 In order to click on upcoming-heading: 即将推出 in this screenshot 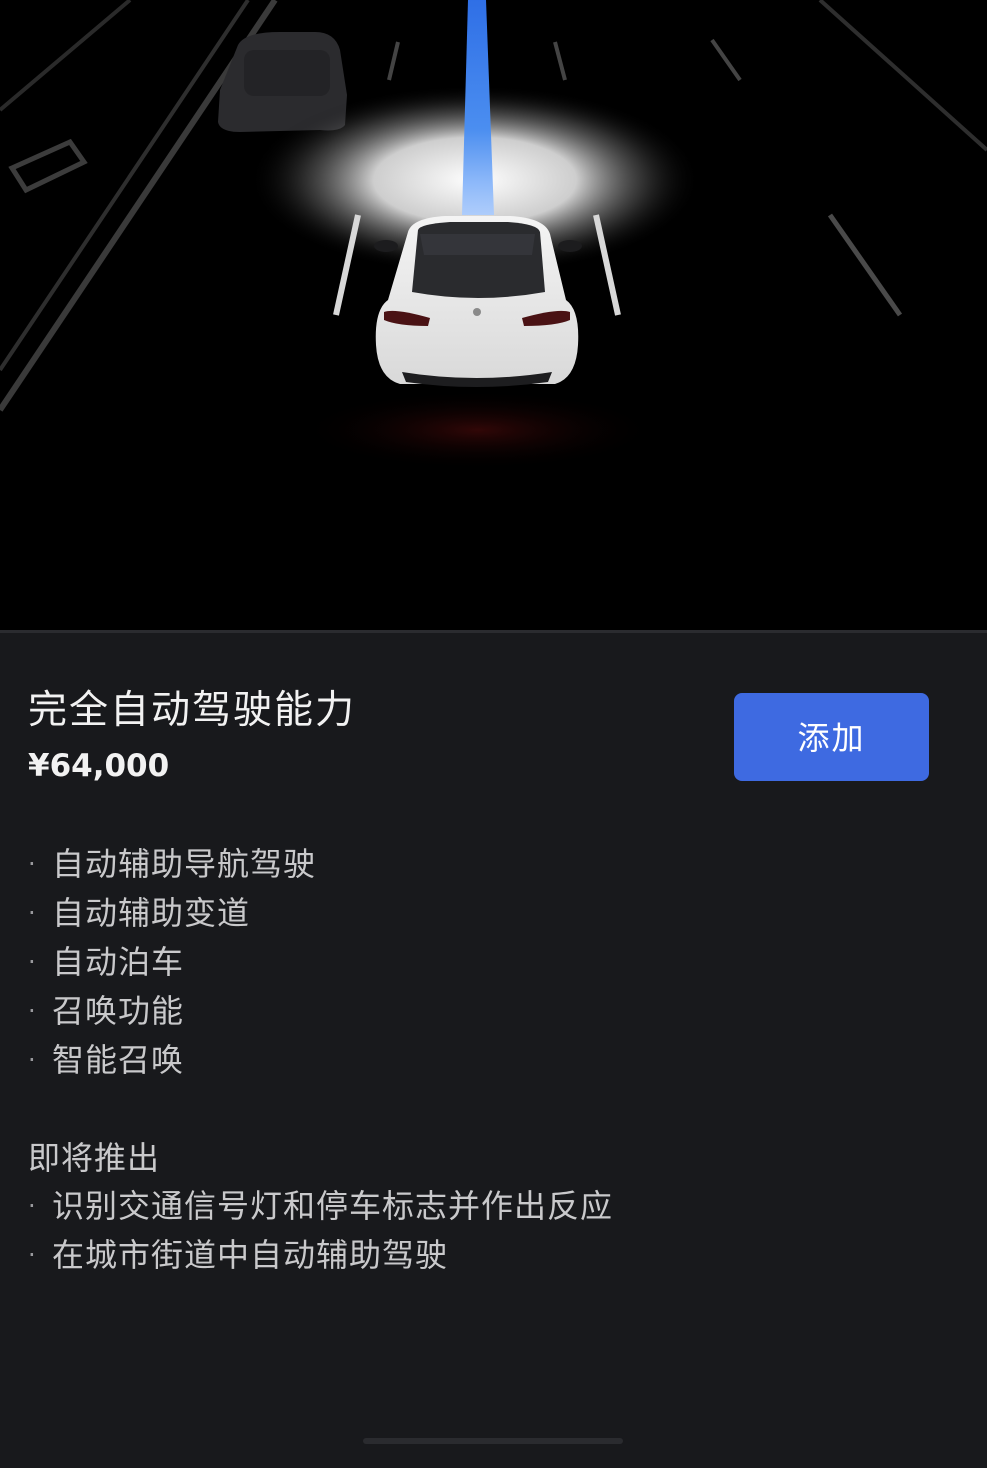, I will do `click(94, 1158)`.